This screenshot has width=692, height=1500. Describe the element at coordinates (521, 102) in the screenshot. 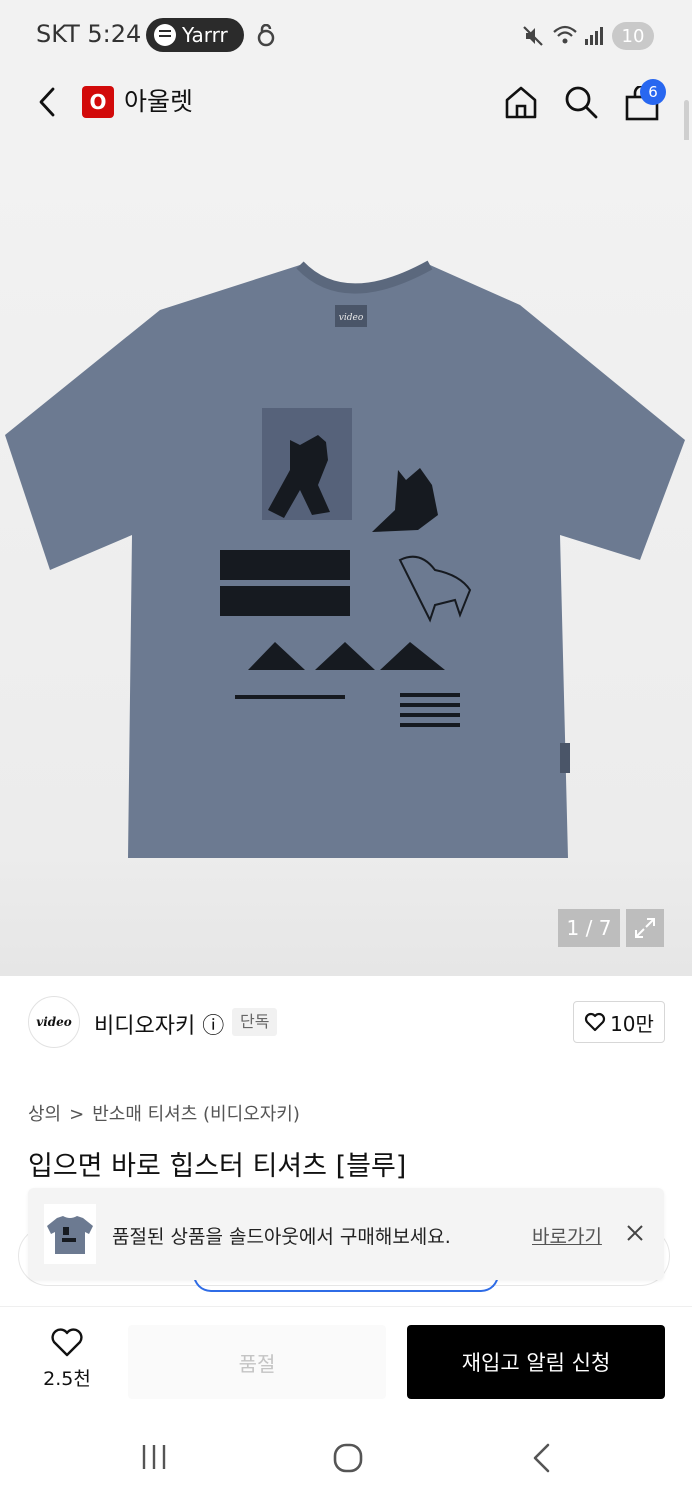

I see `home-icon` at that location.